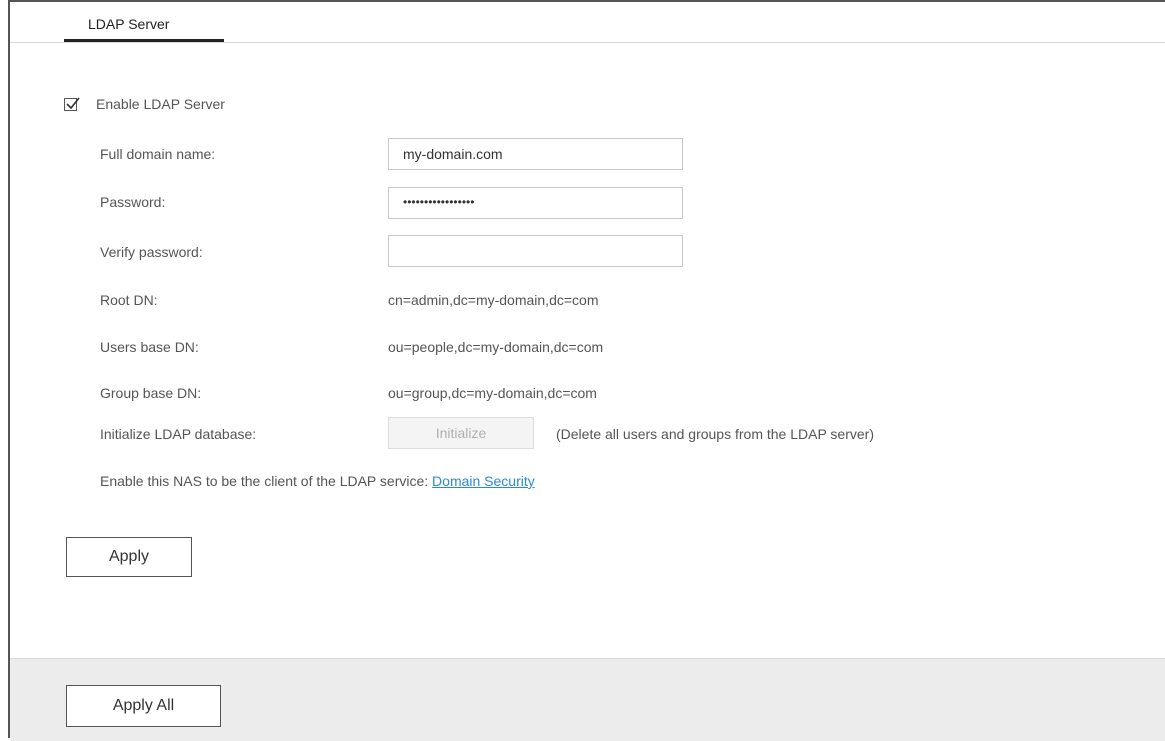 The image size is (1165, 741). What do you see at coordinates (535, 203) in the screenshot?
I see `password-input: •••••••••••••••••` at bounding box center [535, 203].